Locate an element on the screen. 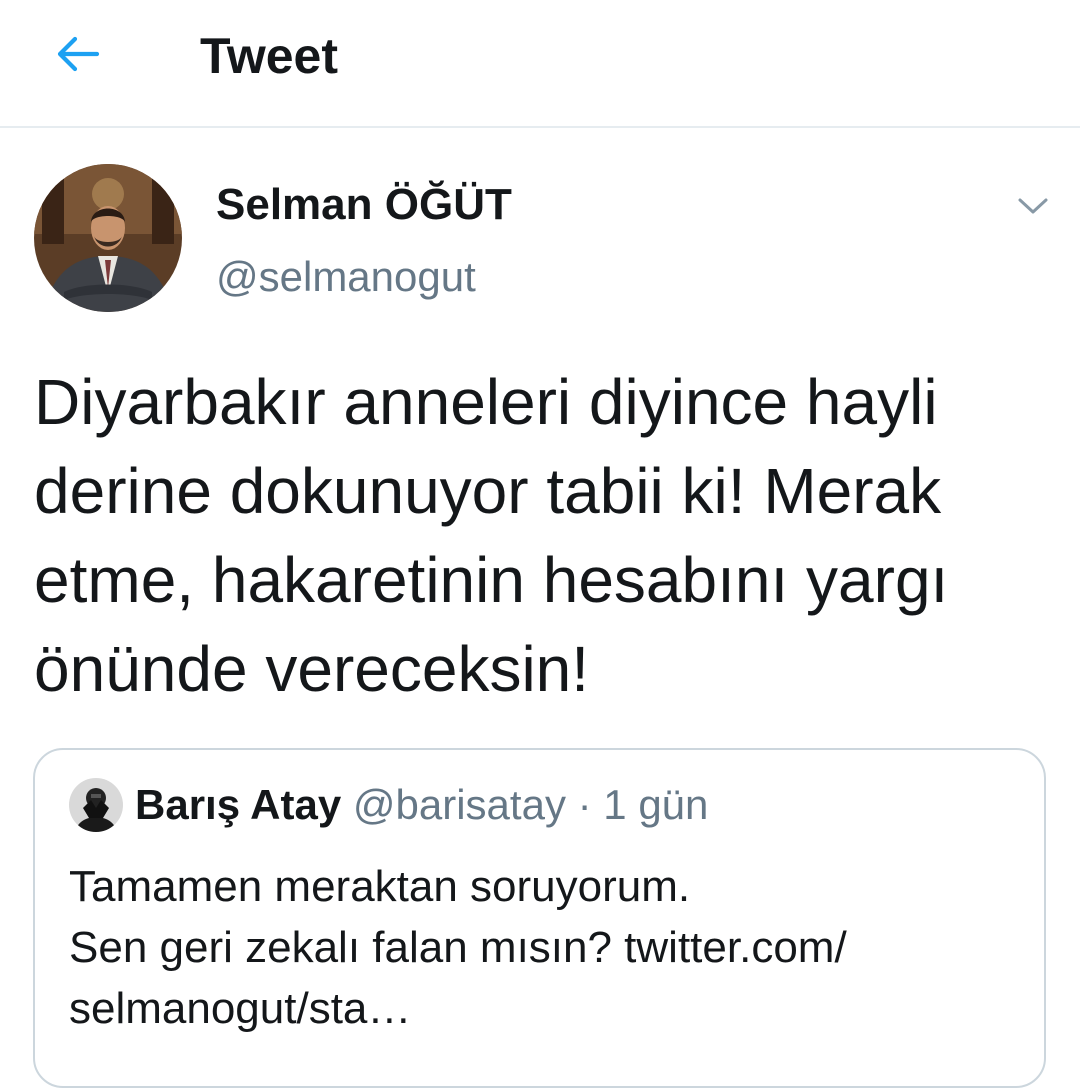 This screenshot has height=1088, width=1080. tweet-menu-button is located at coordinates (1033, 206).